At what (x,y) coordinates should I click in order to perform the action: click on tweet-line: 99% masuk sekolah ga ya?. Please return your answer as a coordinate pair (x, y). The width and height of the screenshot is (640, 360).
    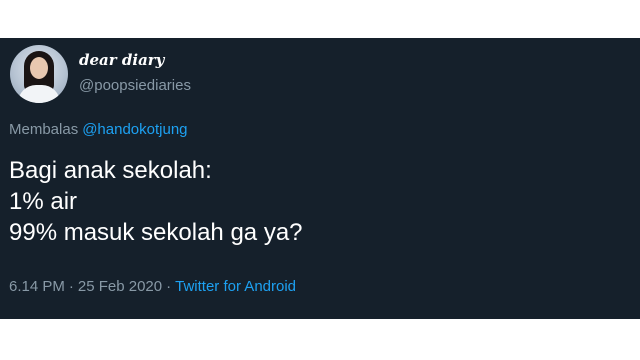
    Looking at the image, I should click on (156, 232).